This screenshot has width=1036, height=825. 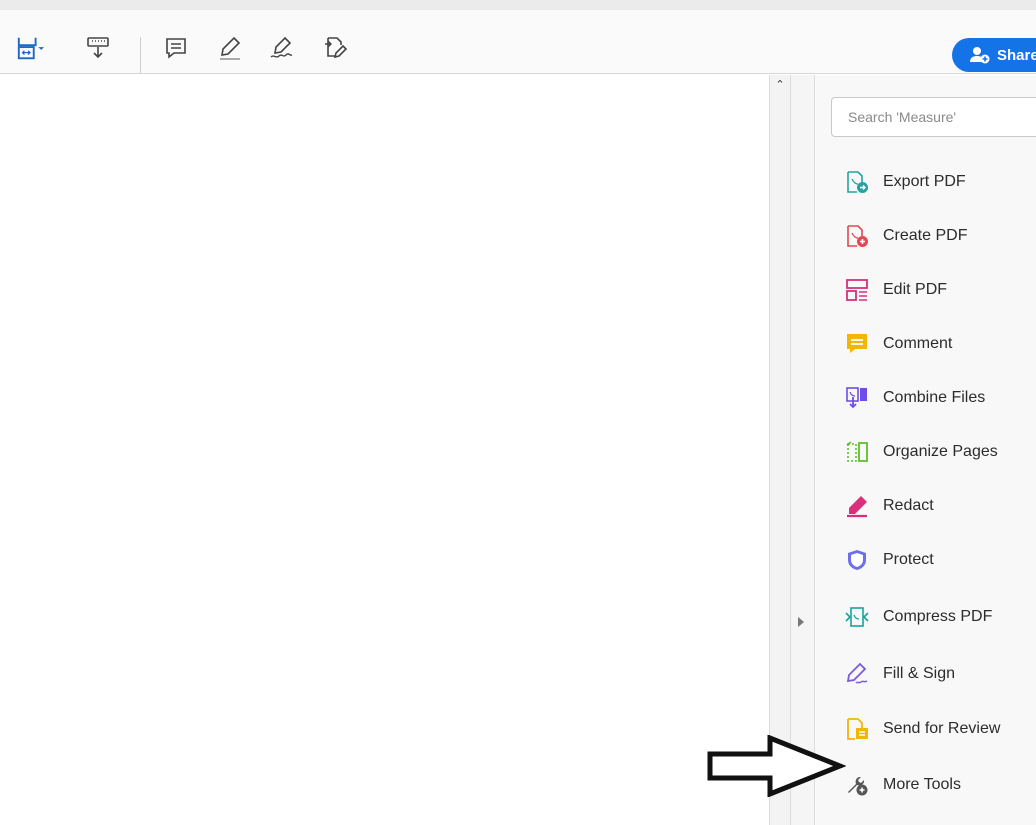 I want to click on sign-icon, so click(x=282, y=48).